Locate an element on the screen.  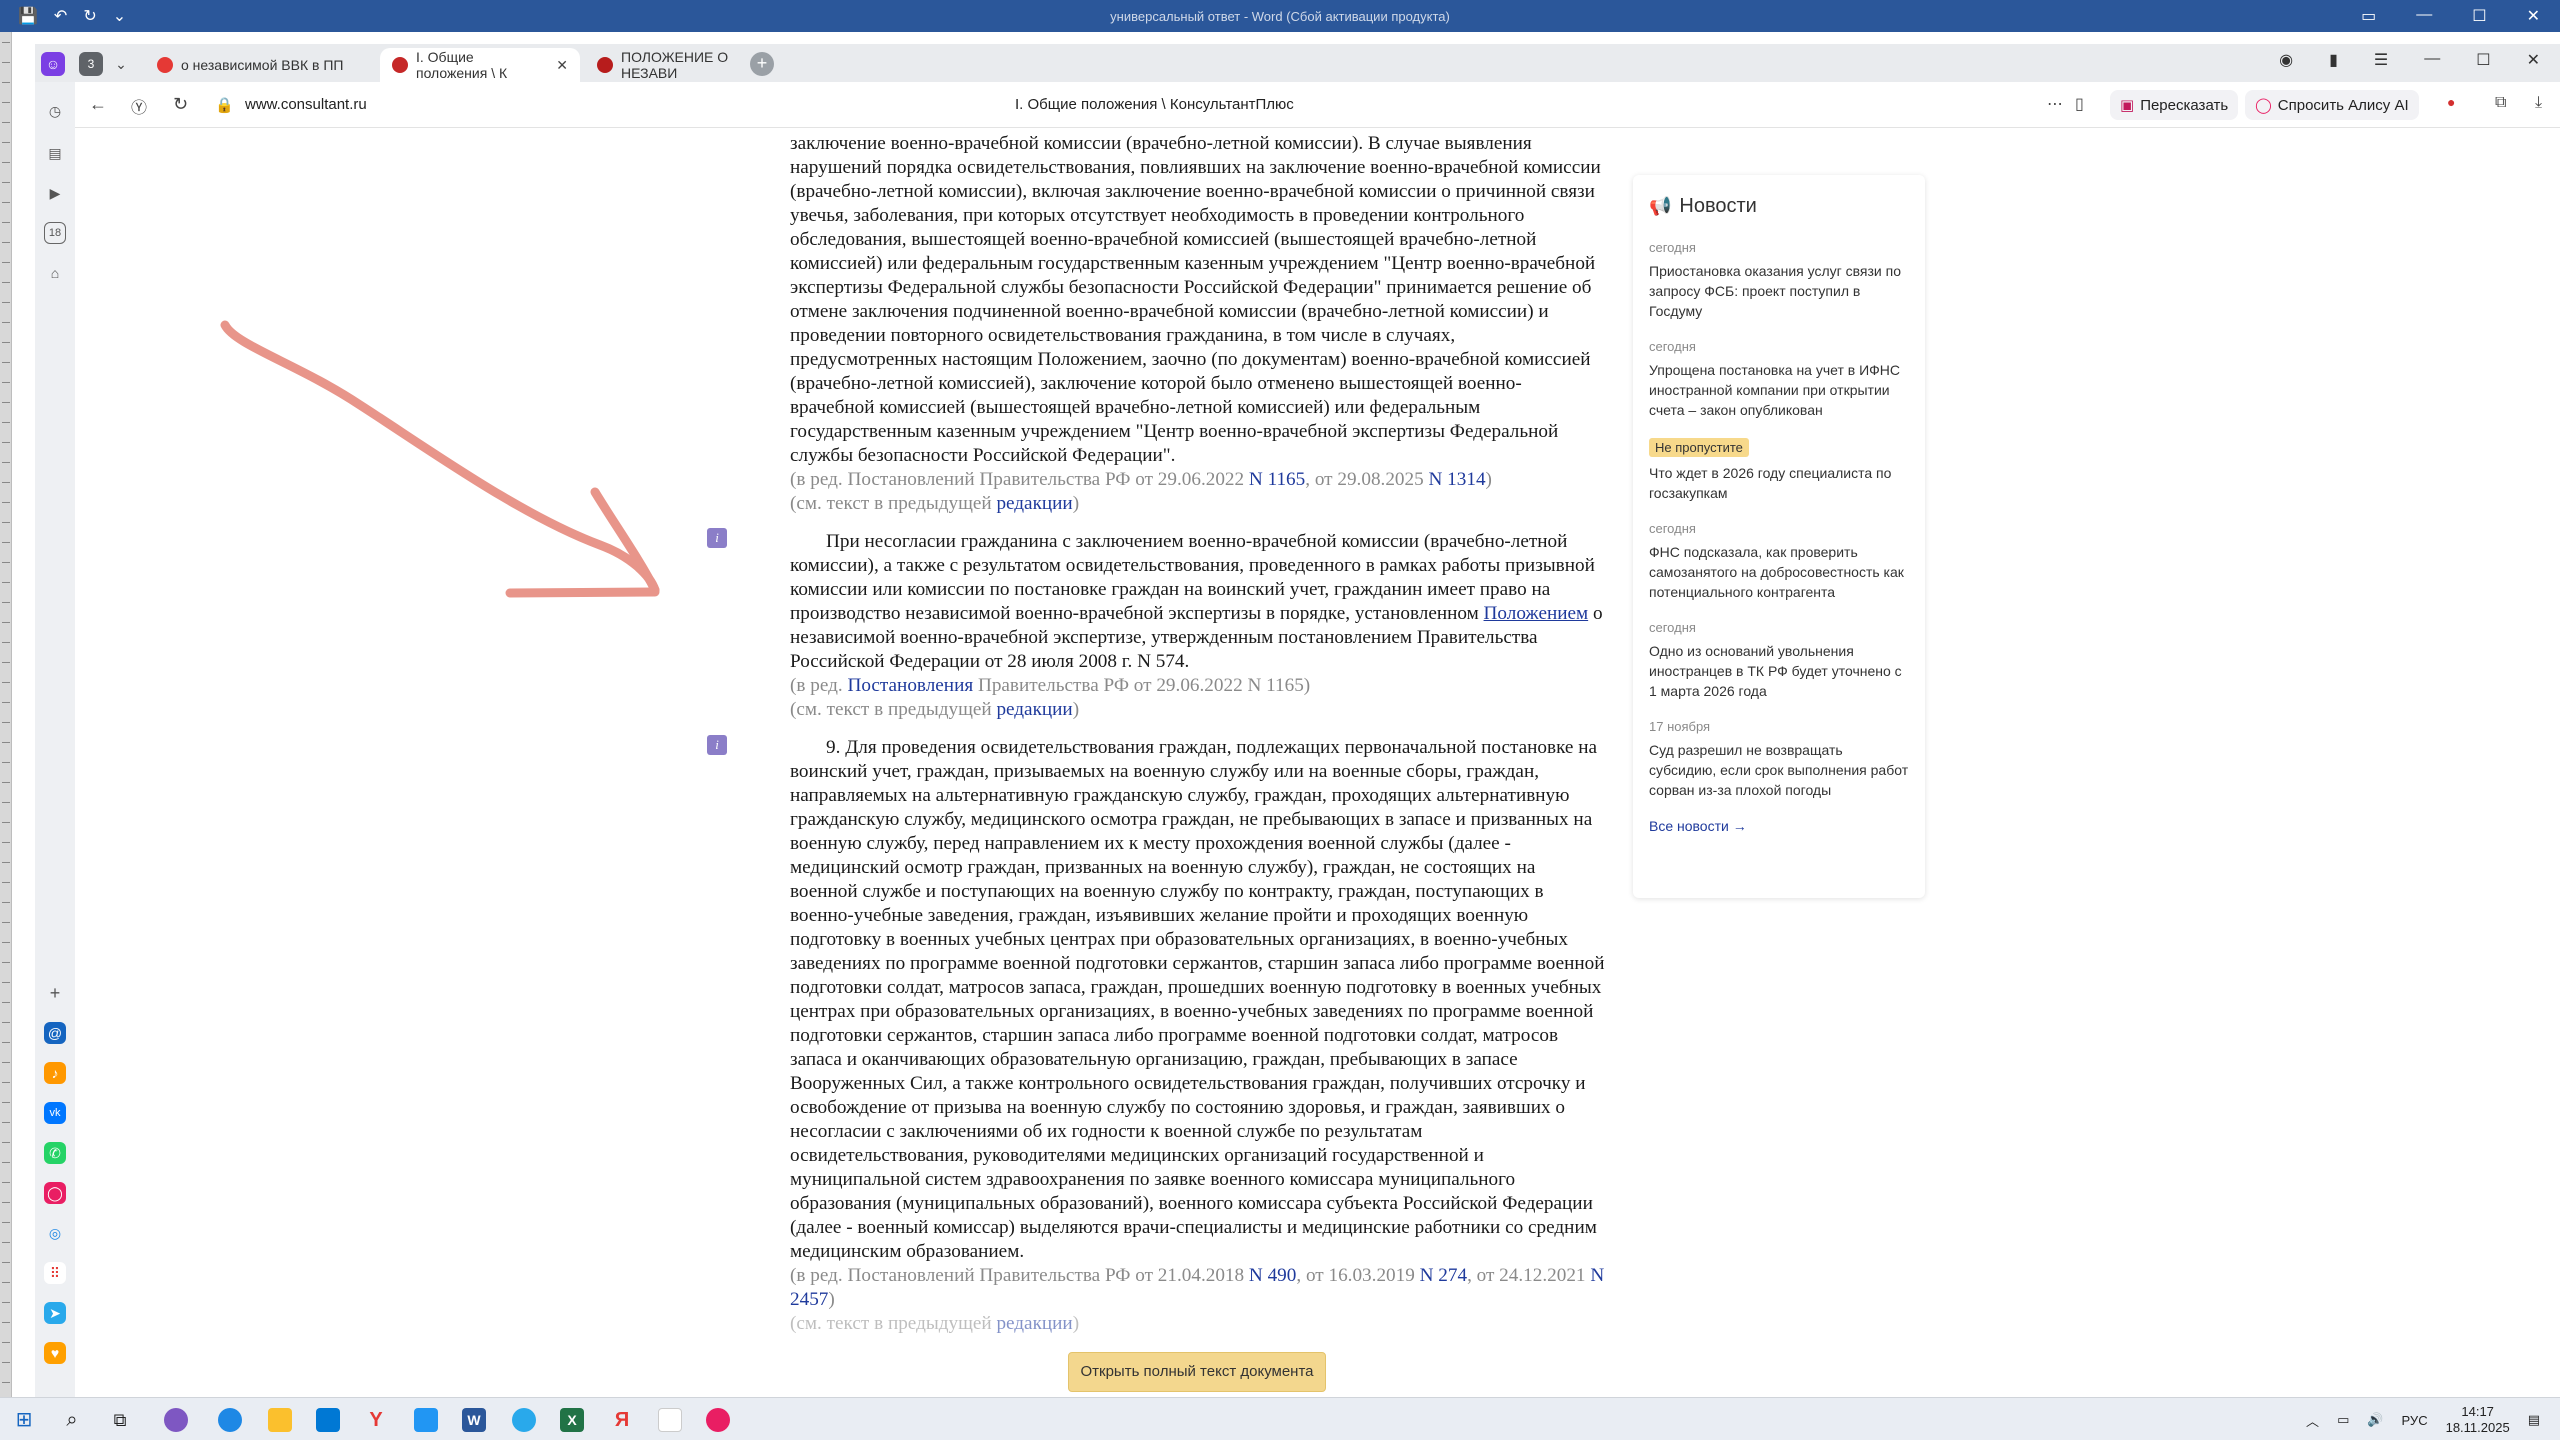
telegram-icon is located at coordinates (524, 1420).